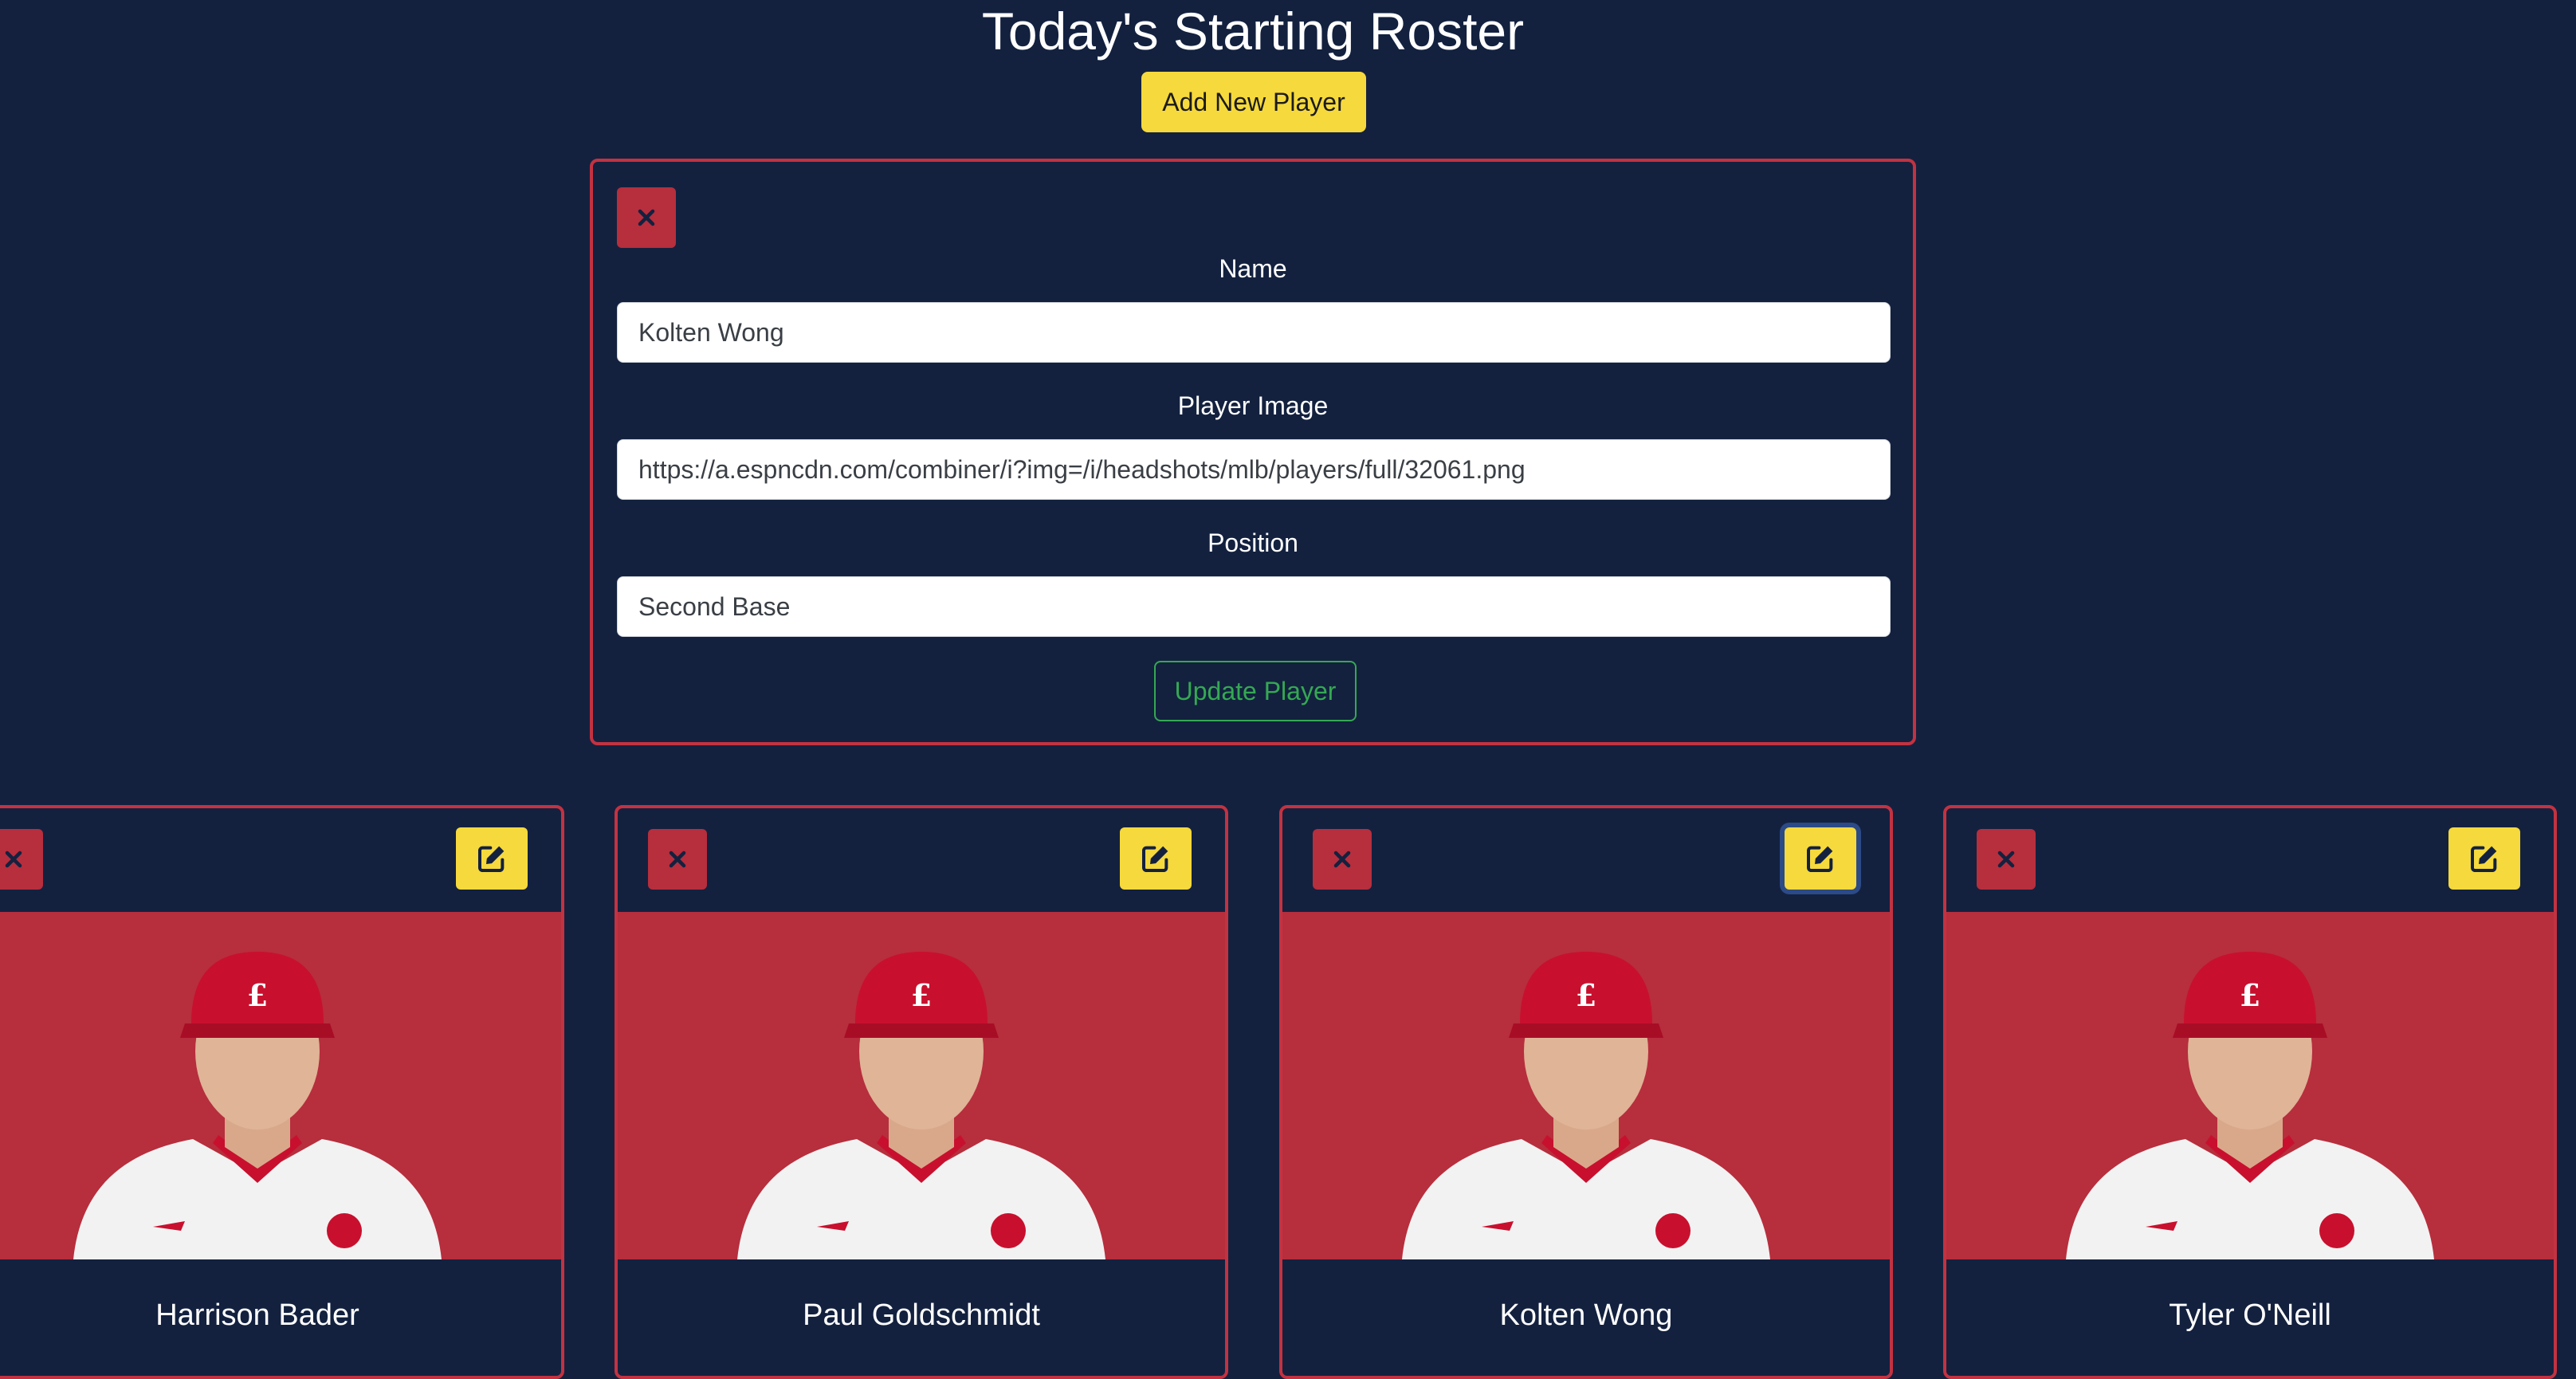  I want to click on name-label: Name, so click(1253, 269).